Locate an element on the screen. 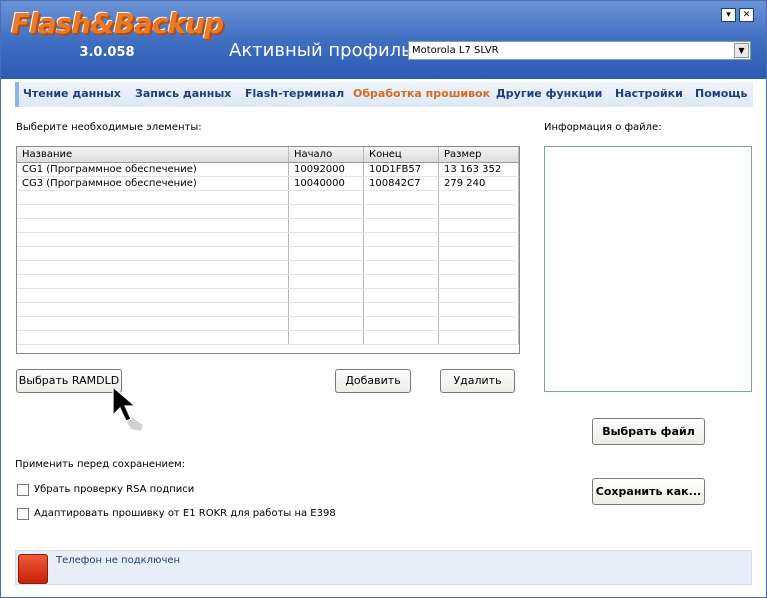 This screenshot has height=598, width=767. column-header-size: Размер is located at coordinates (479, 154).